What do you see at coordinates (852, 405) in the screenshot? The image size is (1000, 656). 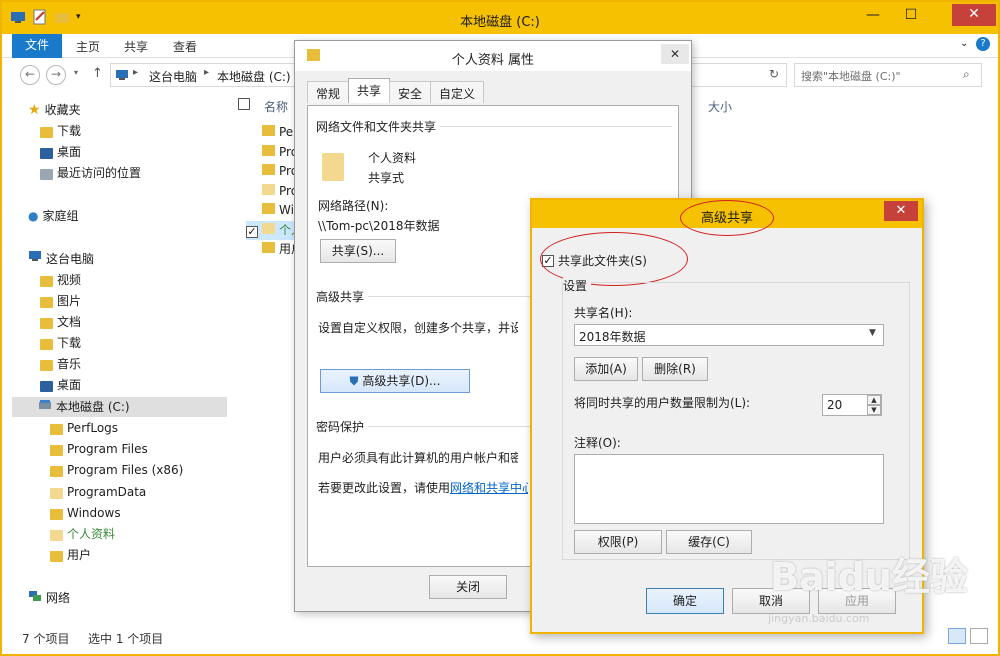 I see `user-limit-stepper: 20 ▲ ▼` at bounding box center [852, 405].